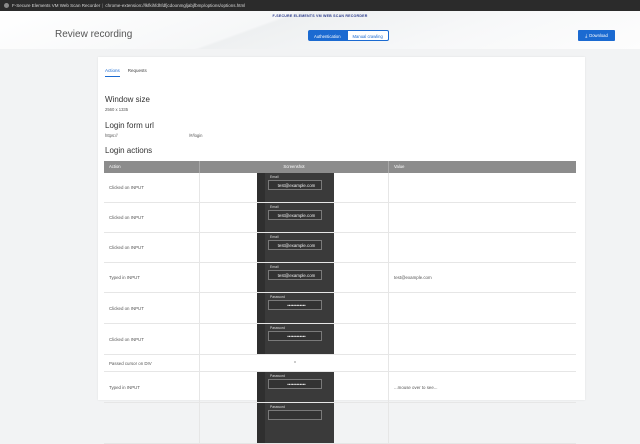 This screenshot has height=444, width=640. What do you see at coordinates (586, 35) in the screenshot?
I see `download-icon: ⤓` at bounding box center [586, 35].